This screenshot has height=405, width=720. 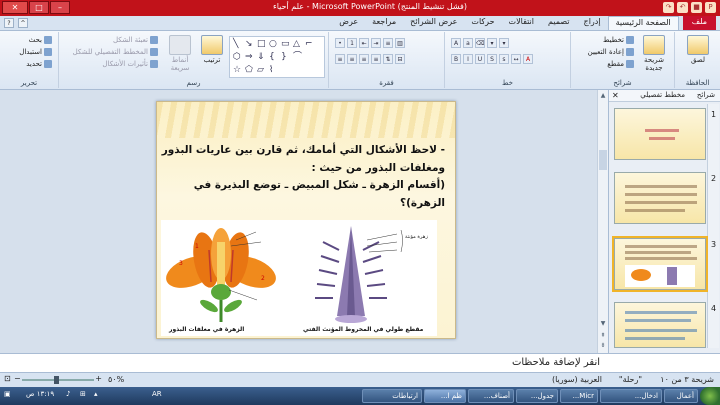 I want to click on brace-shape-icon: {, so click(x=272, y=57).